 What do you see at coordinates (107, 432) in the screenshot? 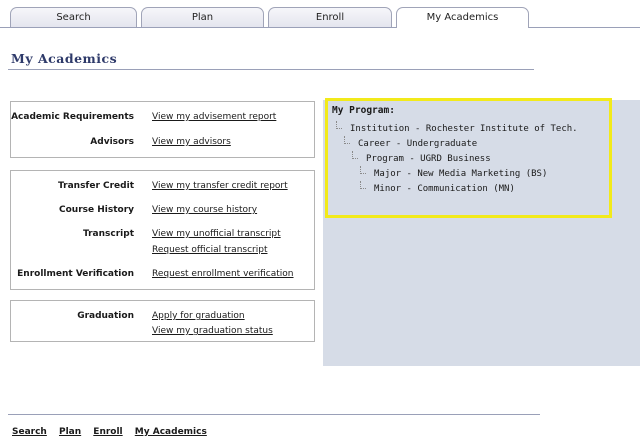
I see `footer-link-enroll: Enroll` at bounding box center [107, 432].